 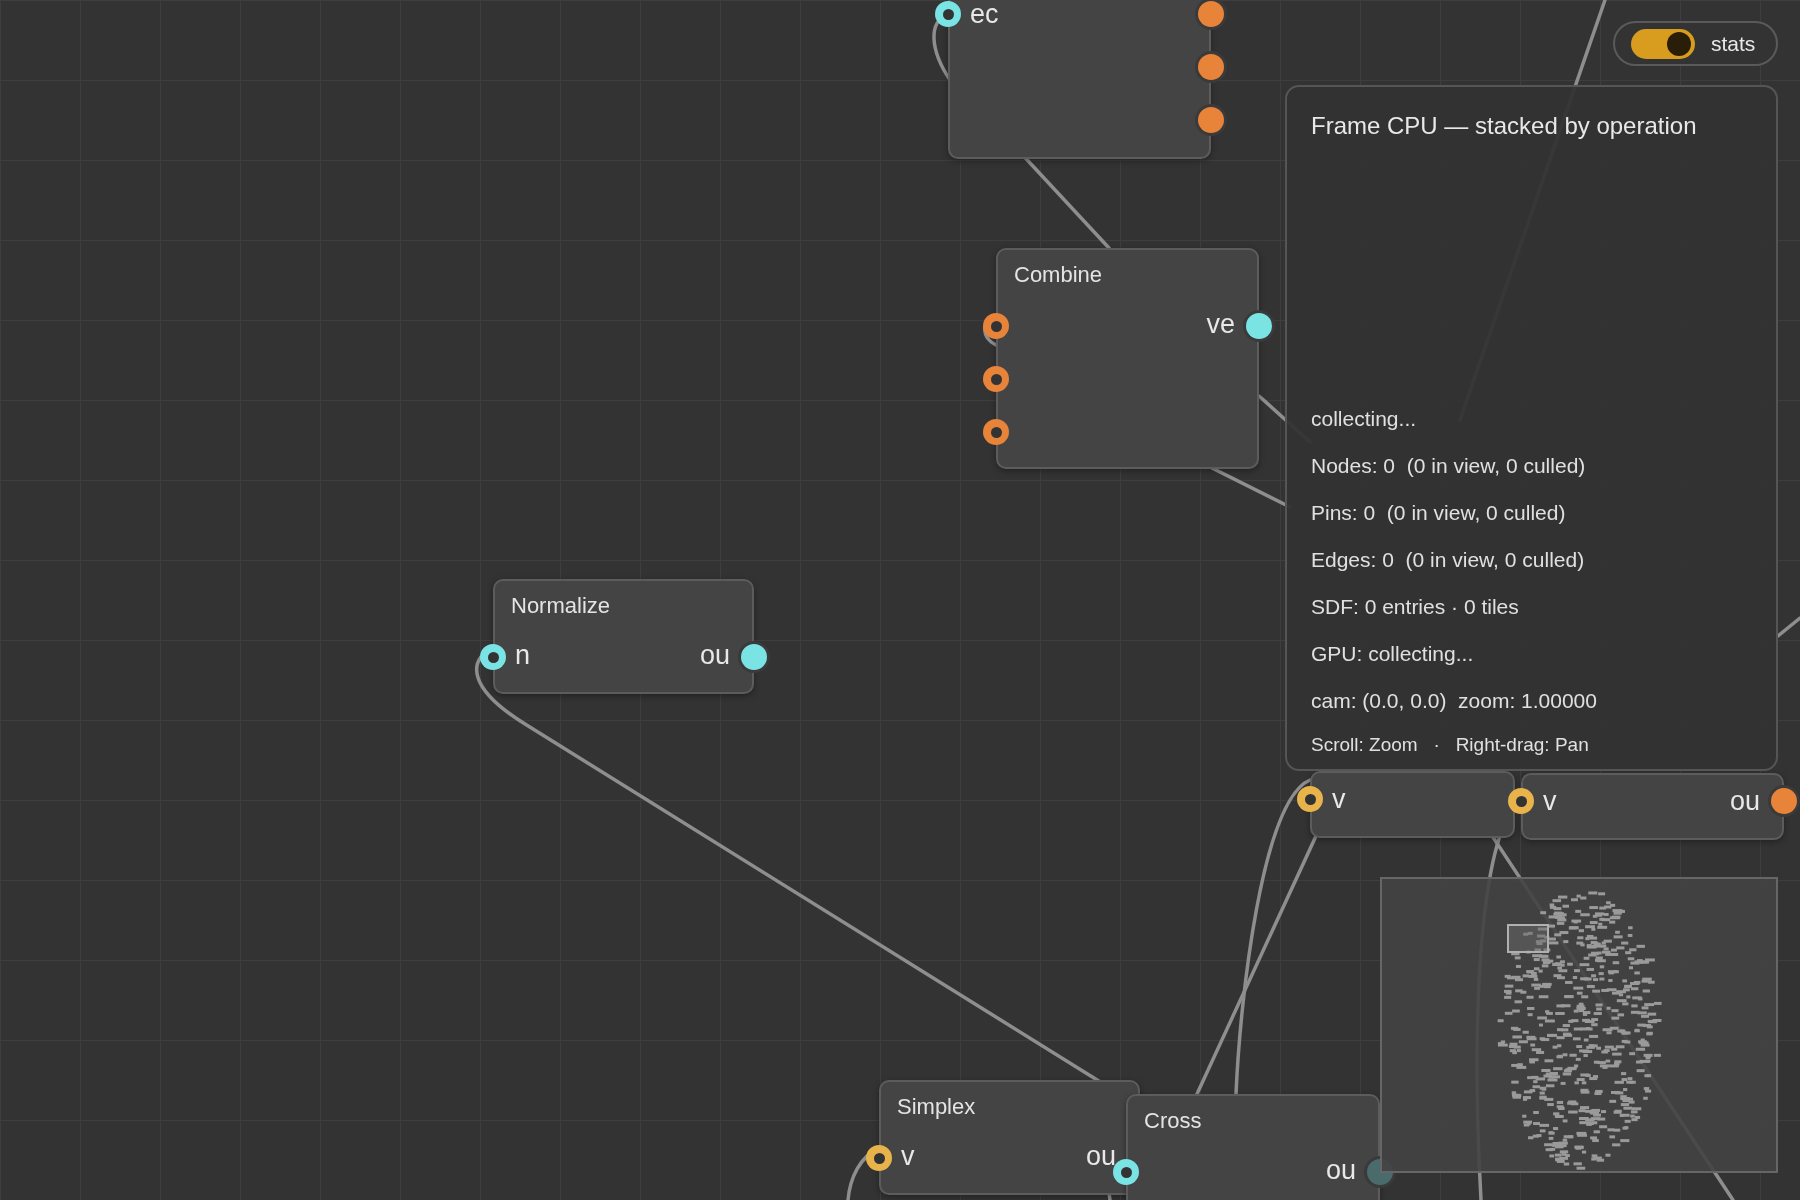 I want to click on connection-wire, so click(x=1788, y=627).